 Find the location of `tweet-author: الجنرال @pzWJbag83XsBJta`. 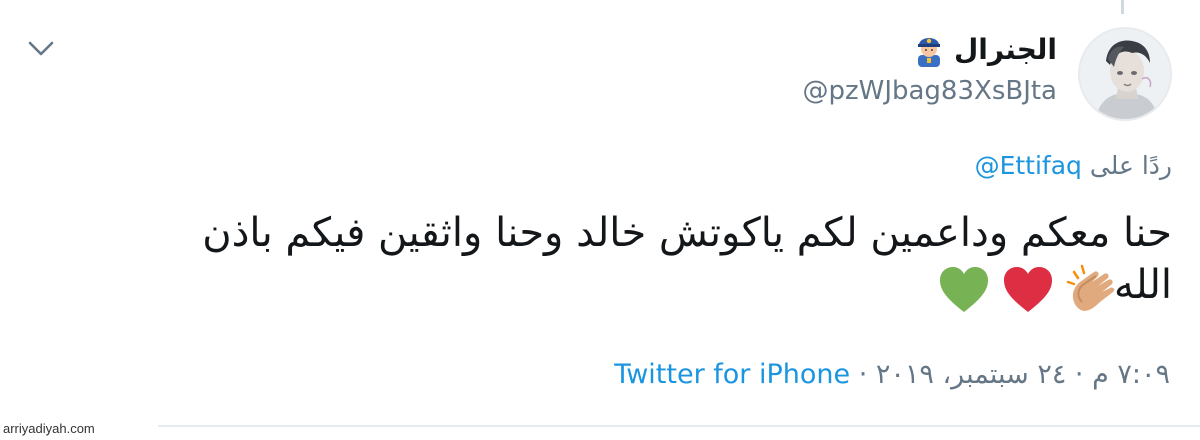

tweet-author: الجنرال @pzWJbag83XsBJta is located at coordinates (929, 69).